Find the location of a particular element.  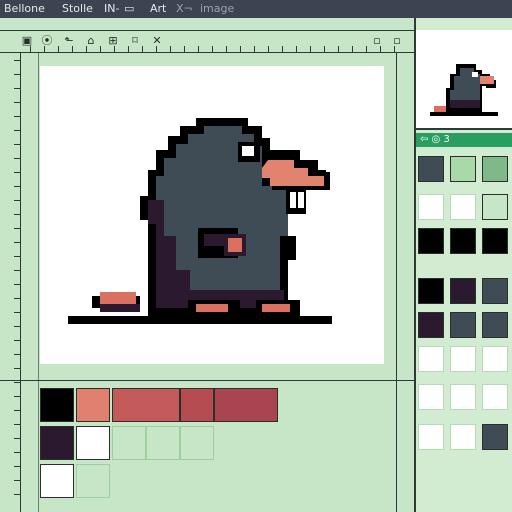

panel-toggle-icon-2: ▫ is located at coordinates (397, 41).